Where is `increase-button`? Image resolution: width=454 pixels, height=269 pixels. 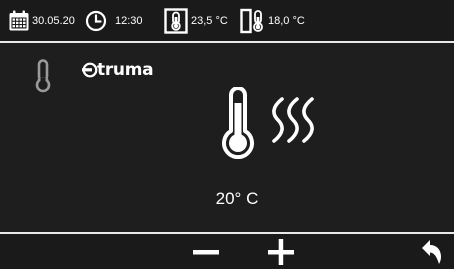 increase-button is located at coordinates (281, 251).